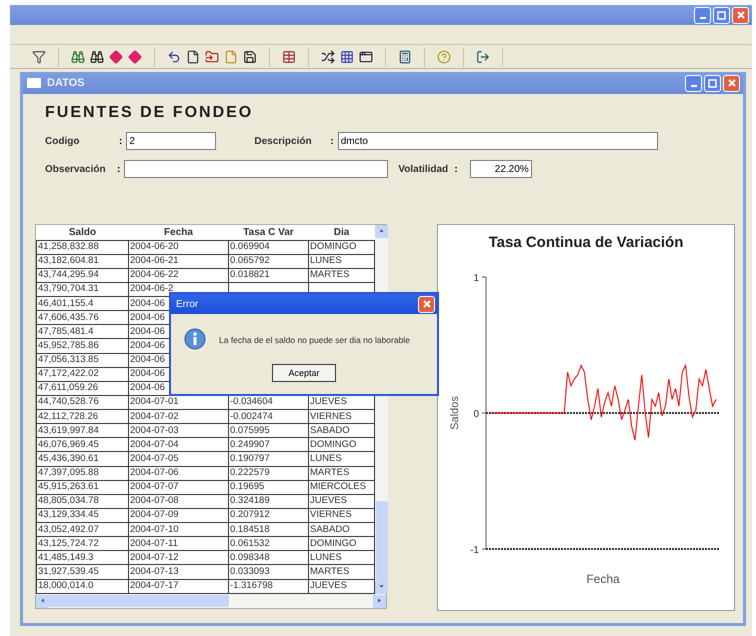 The width and height of the screenshot is (756, 636). I want to click on table-cell: 43,619,997.84, so click(82, 431).